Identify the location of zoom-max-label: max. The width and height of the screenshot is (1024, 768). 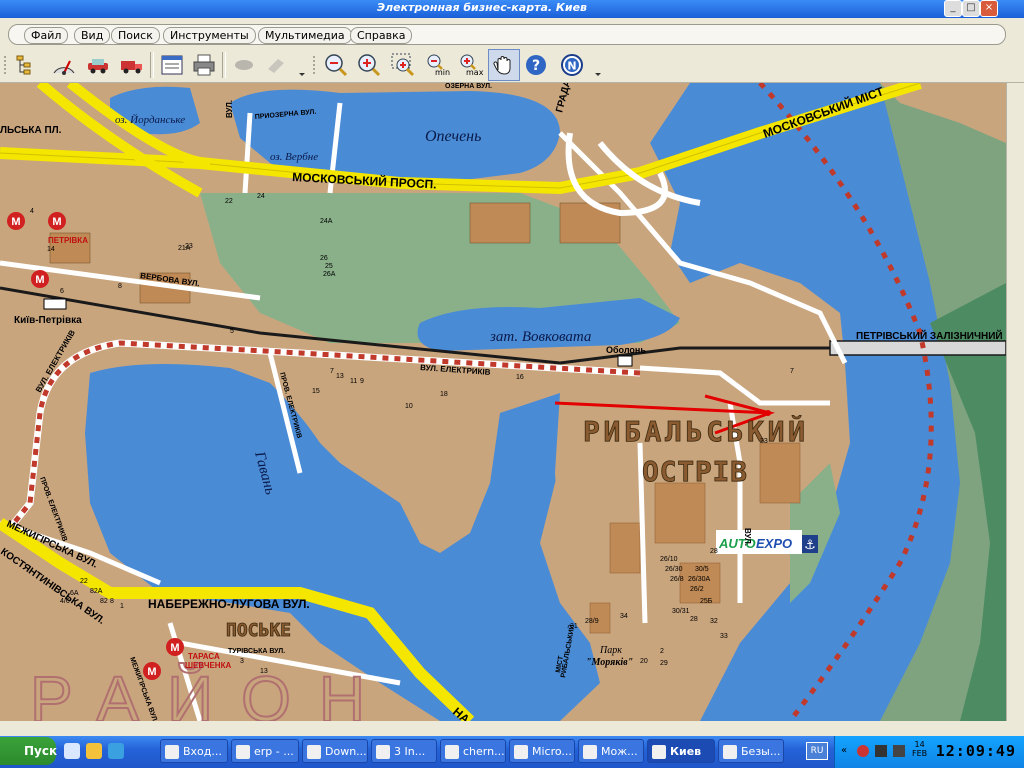
(475, 72).